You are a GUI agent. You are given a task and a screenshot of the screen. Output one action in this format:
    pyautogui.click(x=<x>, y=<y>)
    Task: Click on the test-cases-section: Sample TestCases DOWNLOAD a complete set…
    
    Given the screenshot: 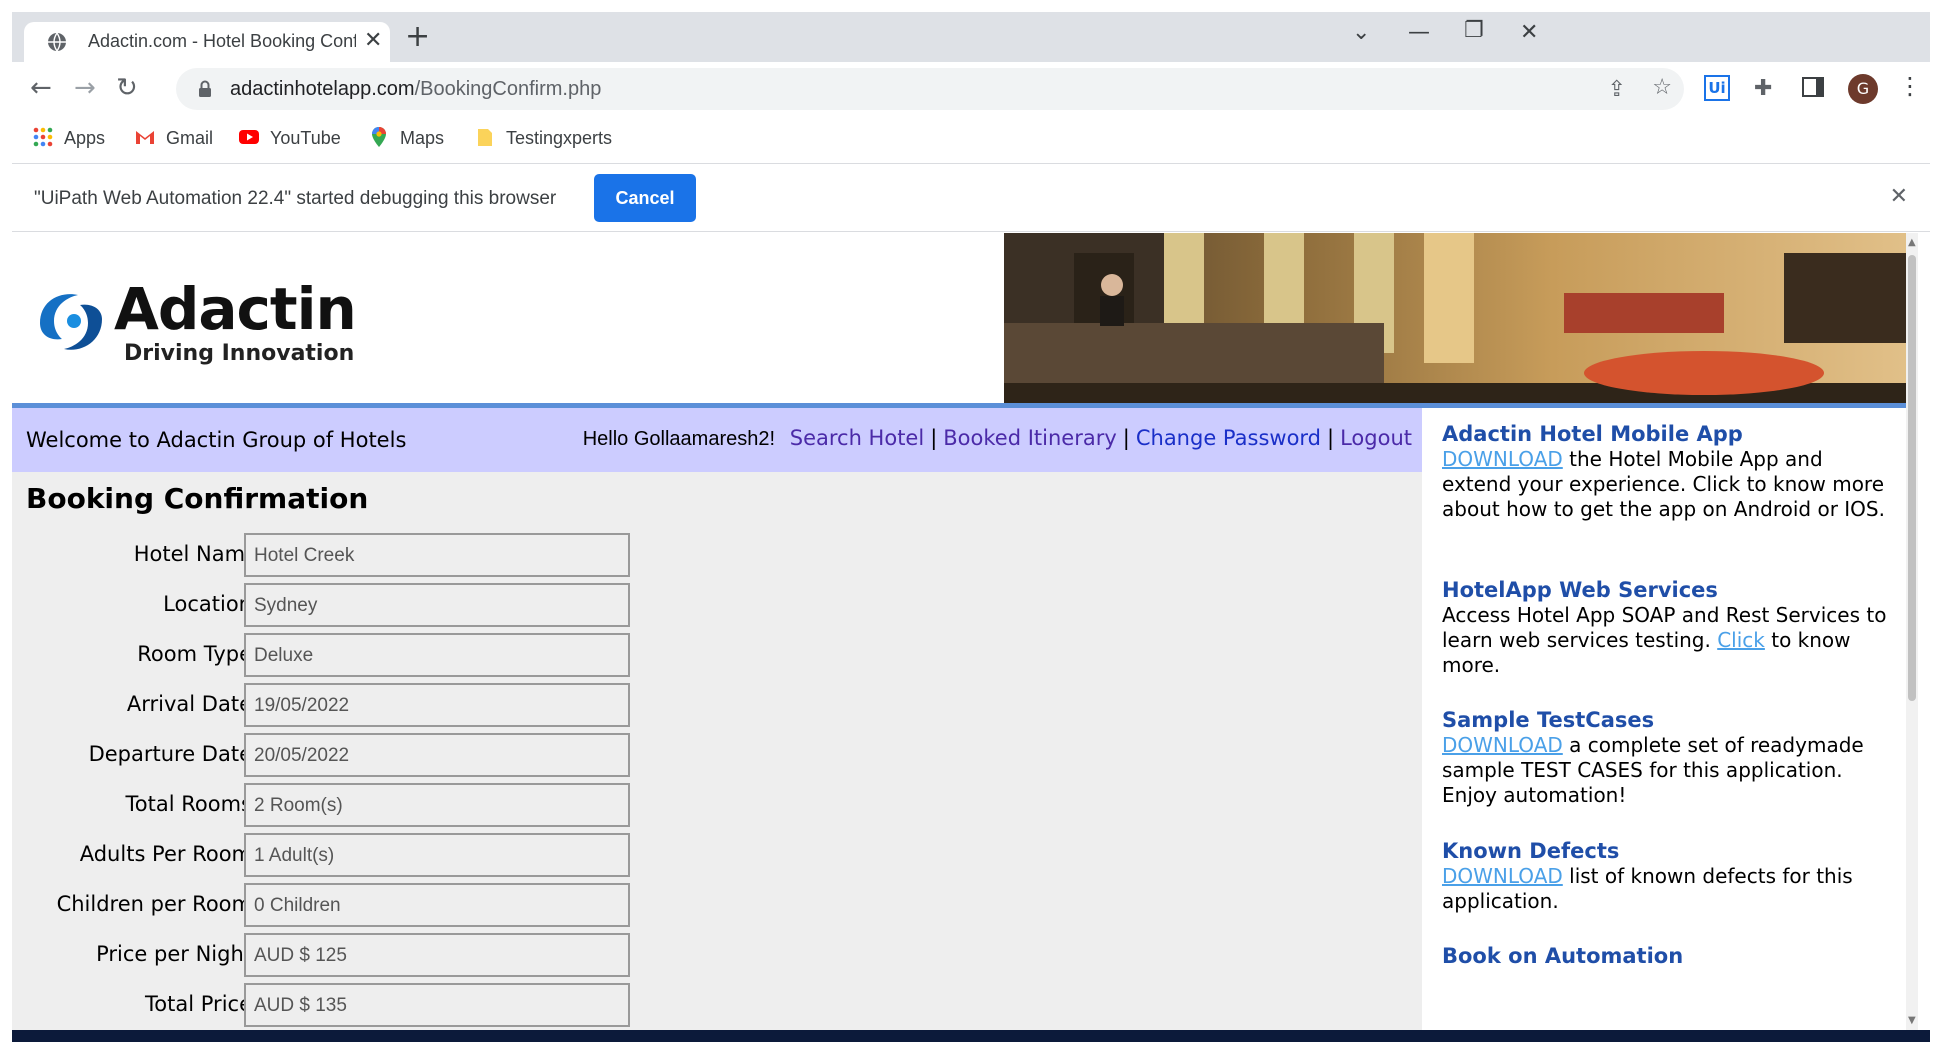 What is the action you would take?
    pyautogui.click(x=1667, y=758)
    